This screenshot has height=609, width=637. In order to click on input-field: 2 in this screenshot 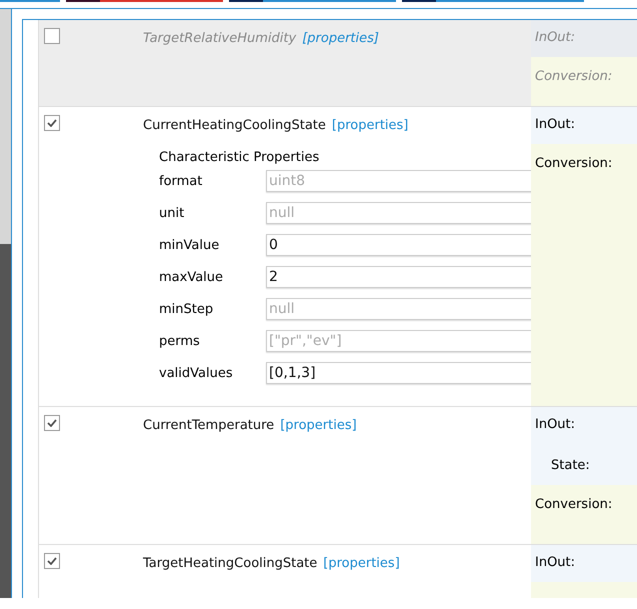, I will do `click(399, 277)`.